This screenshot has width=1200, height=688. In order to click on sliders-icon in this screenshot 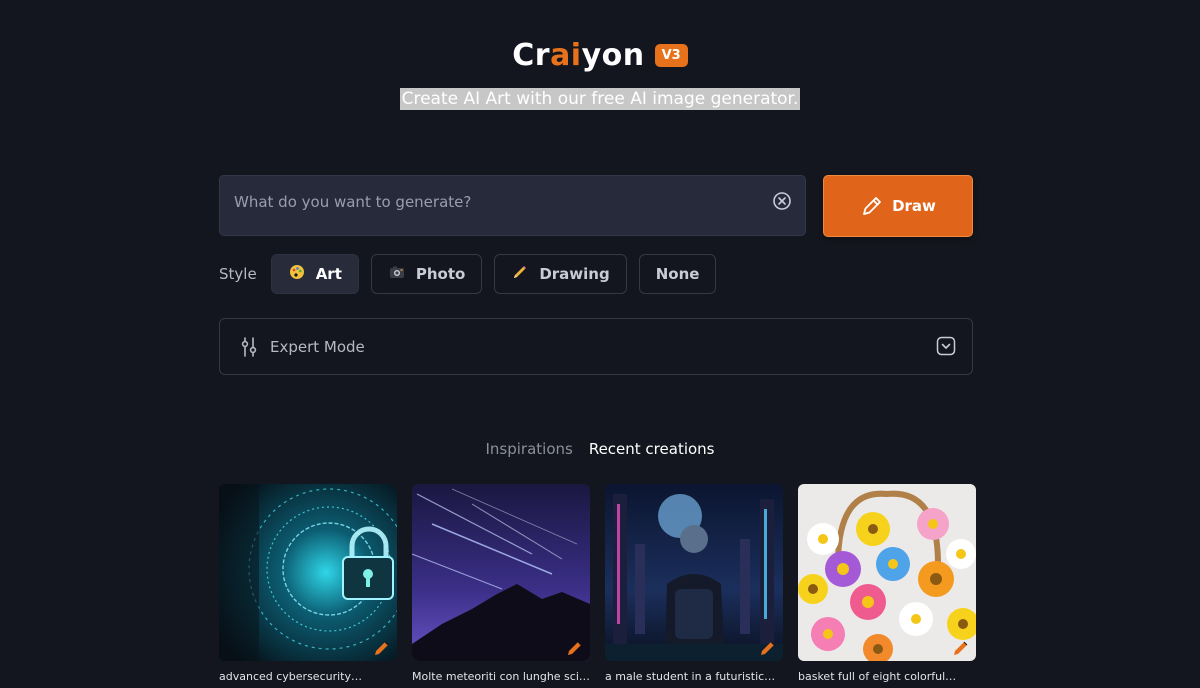, I will do `click(249, 346)`.